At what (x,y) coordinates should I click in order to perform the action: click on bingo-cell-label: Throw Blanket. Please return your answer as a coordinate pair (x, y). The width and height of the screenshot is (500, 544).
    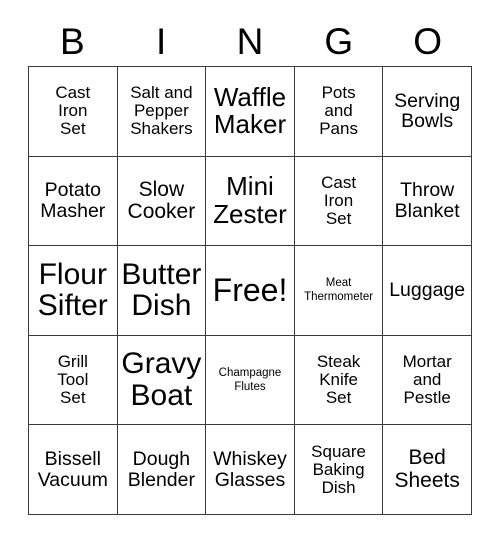
    Looking at the image, I should click on (427, 200).